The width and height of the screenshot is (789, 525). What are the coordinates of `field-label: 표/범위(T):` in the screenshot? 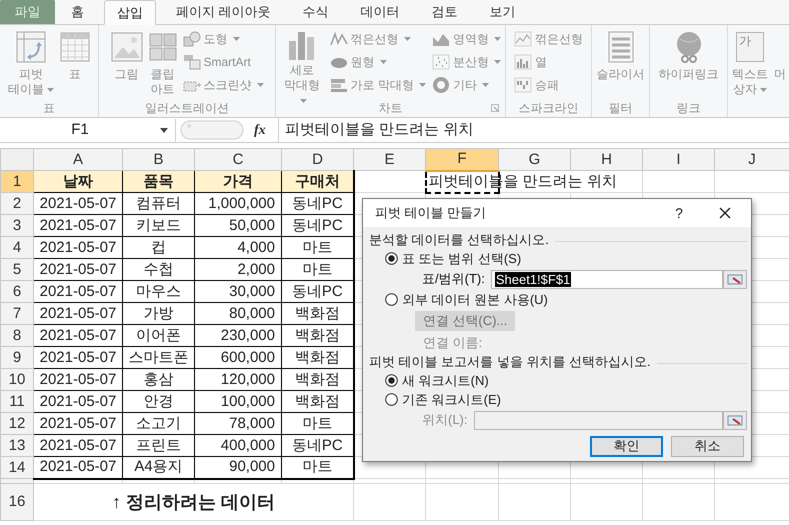 It's located at (453, 279).